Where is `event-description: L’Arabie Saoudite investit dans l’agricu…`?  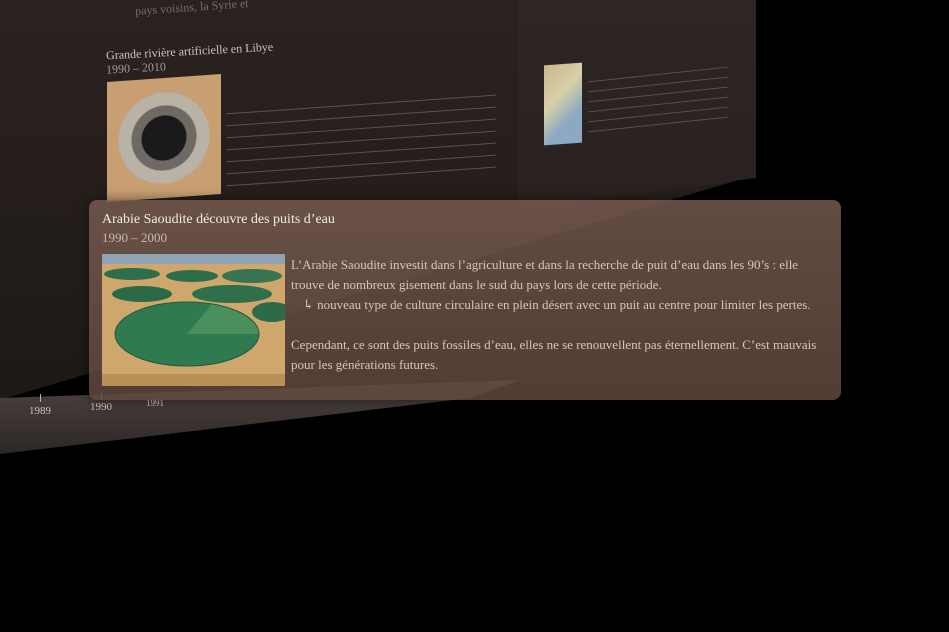 event-description: L’Arabie Saoudite investit dans l’agricu… is located at coordinates (561, 315).